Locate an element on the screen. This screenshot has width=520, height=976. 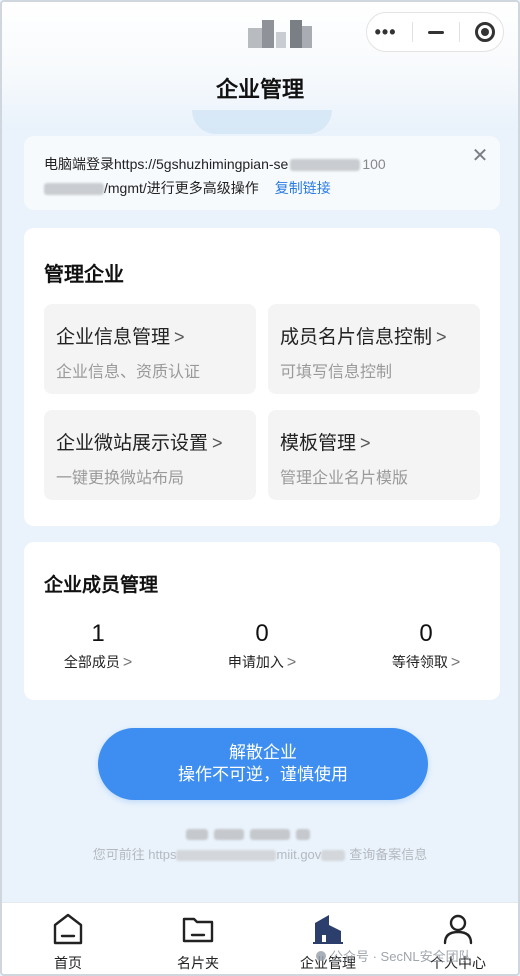
member-management-card: 企业成员管理 1 全部成员 > 0 申请加入 > 0 等待领取 > is located at coordinates (262, 621).